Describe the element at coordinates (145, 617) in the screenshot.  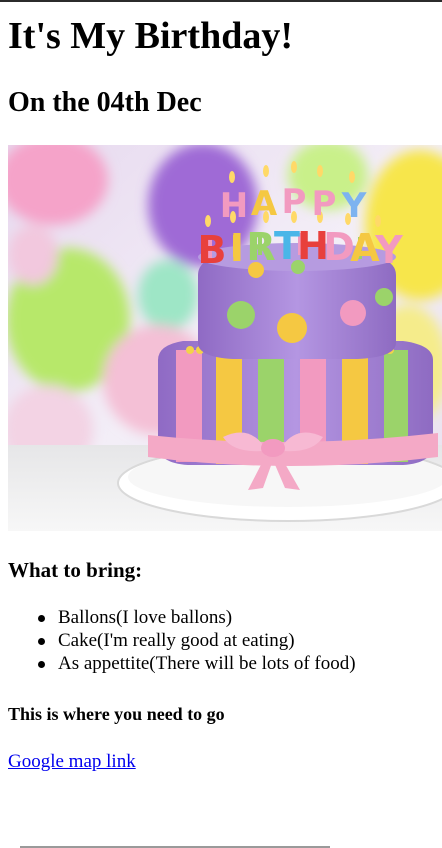
I see `list-item-text: Ballons(I love ballons)` at that location.